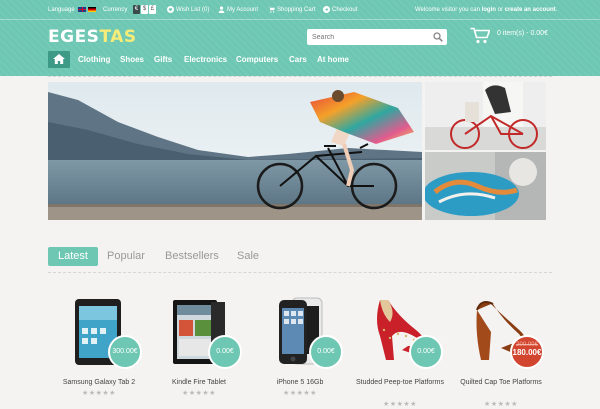  Describe the element at coordinates (130, 10) in the screenshot. I see `currency-selector: Currency € $ £` at that location.